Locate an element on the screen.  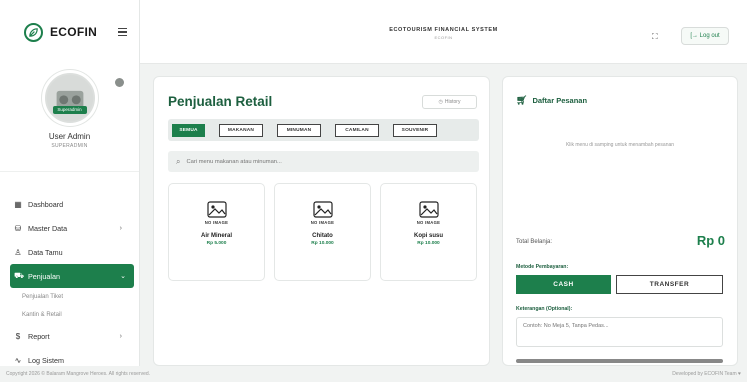
users-icon: ♙ is located at coordinates (18, 252).